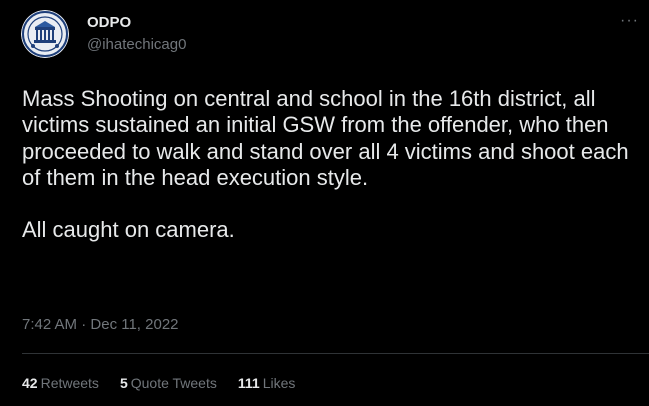 This screenshot has height=406, width=649. What do you see at coordinates (123, 383) in the screenshot?
I see `quote-tweets-count: 5` at bounding box center [123, 383].